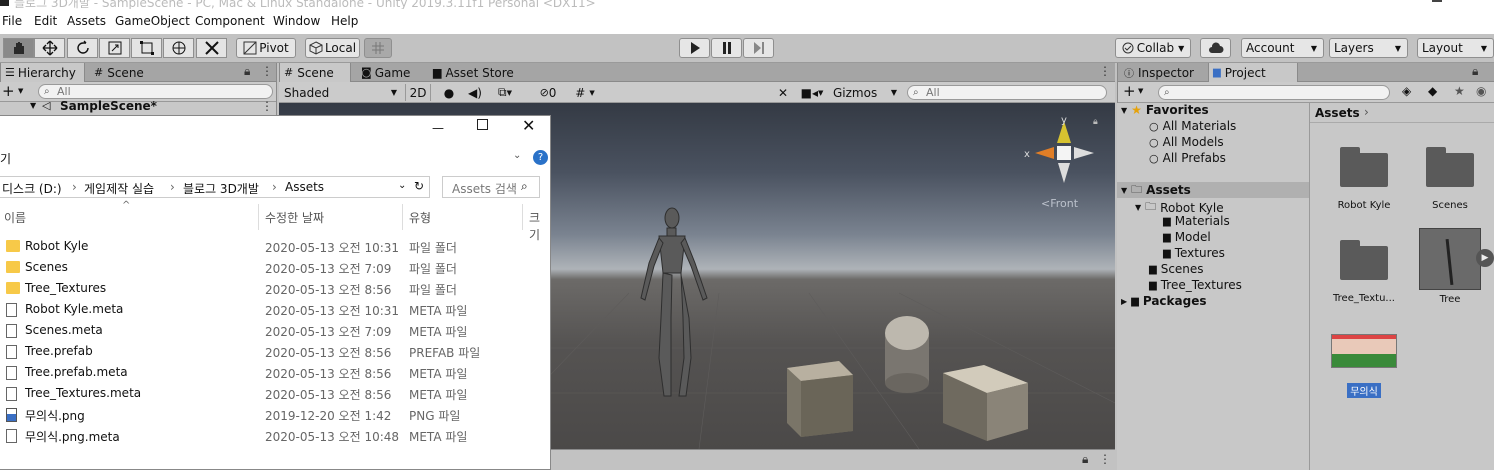 This screenshot has height=470, width=1494. What do you see at coordinates (1192, 126) in the screenshot?
I see `tree-all-materials: ○ All Materials` at bounding box center [1192, 126].